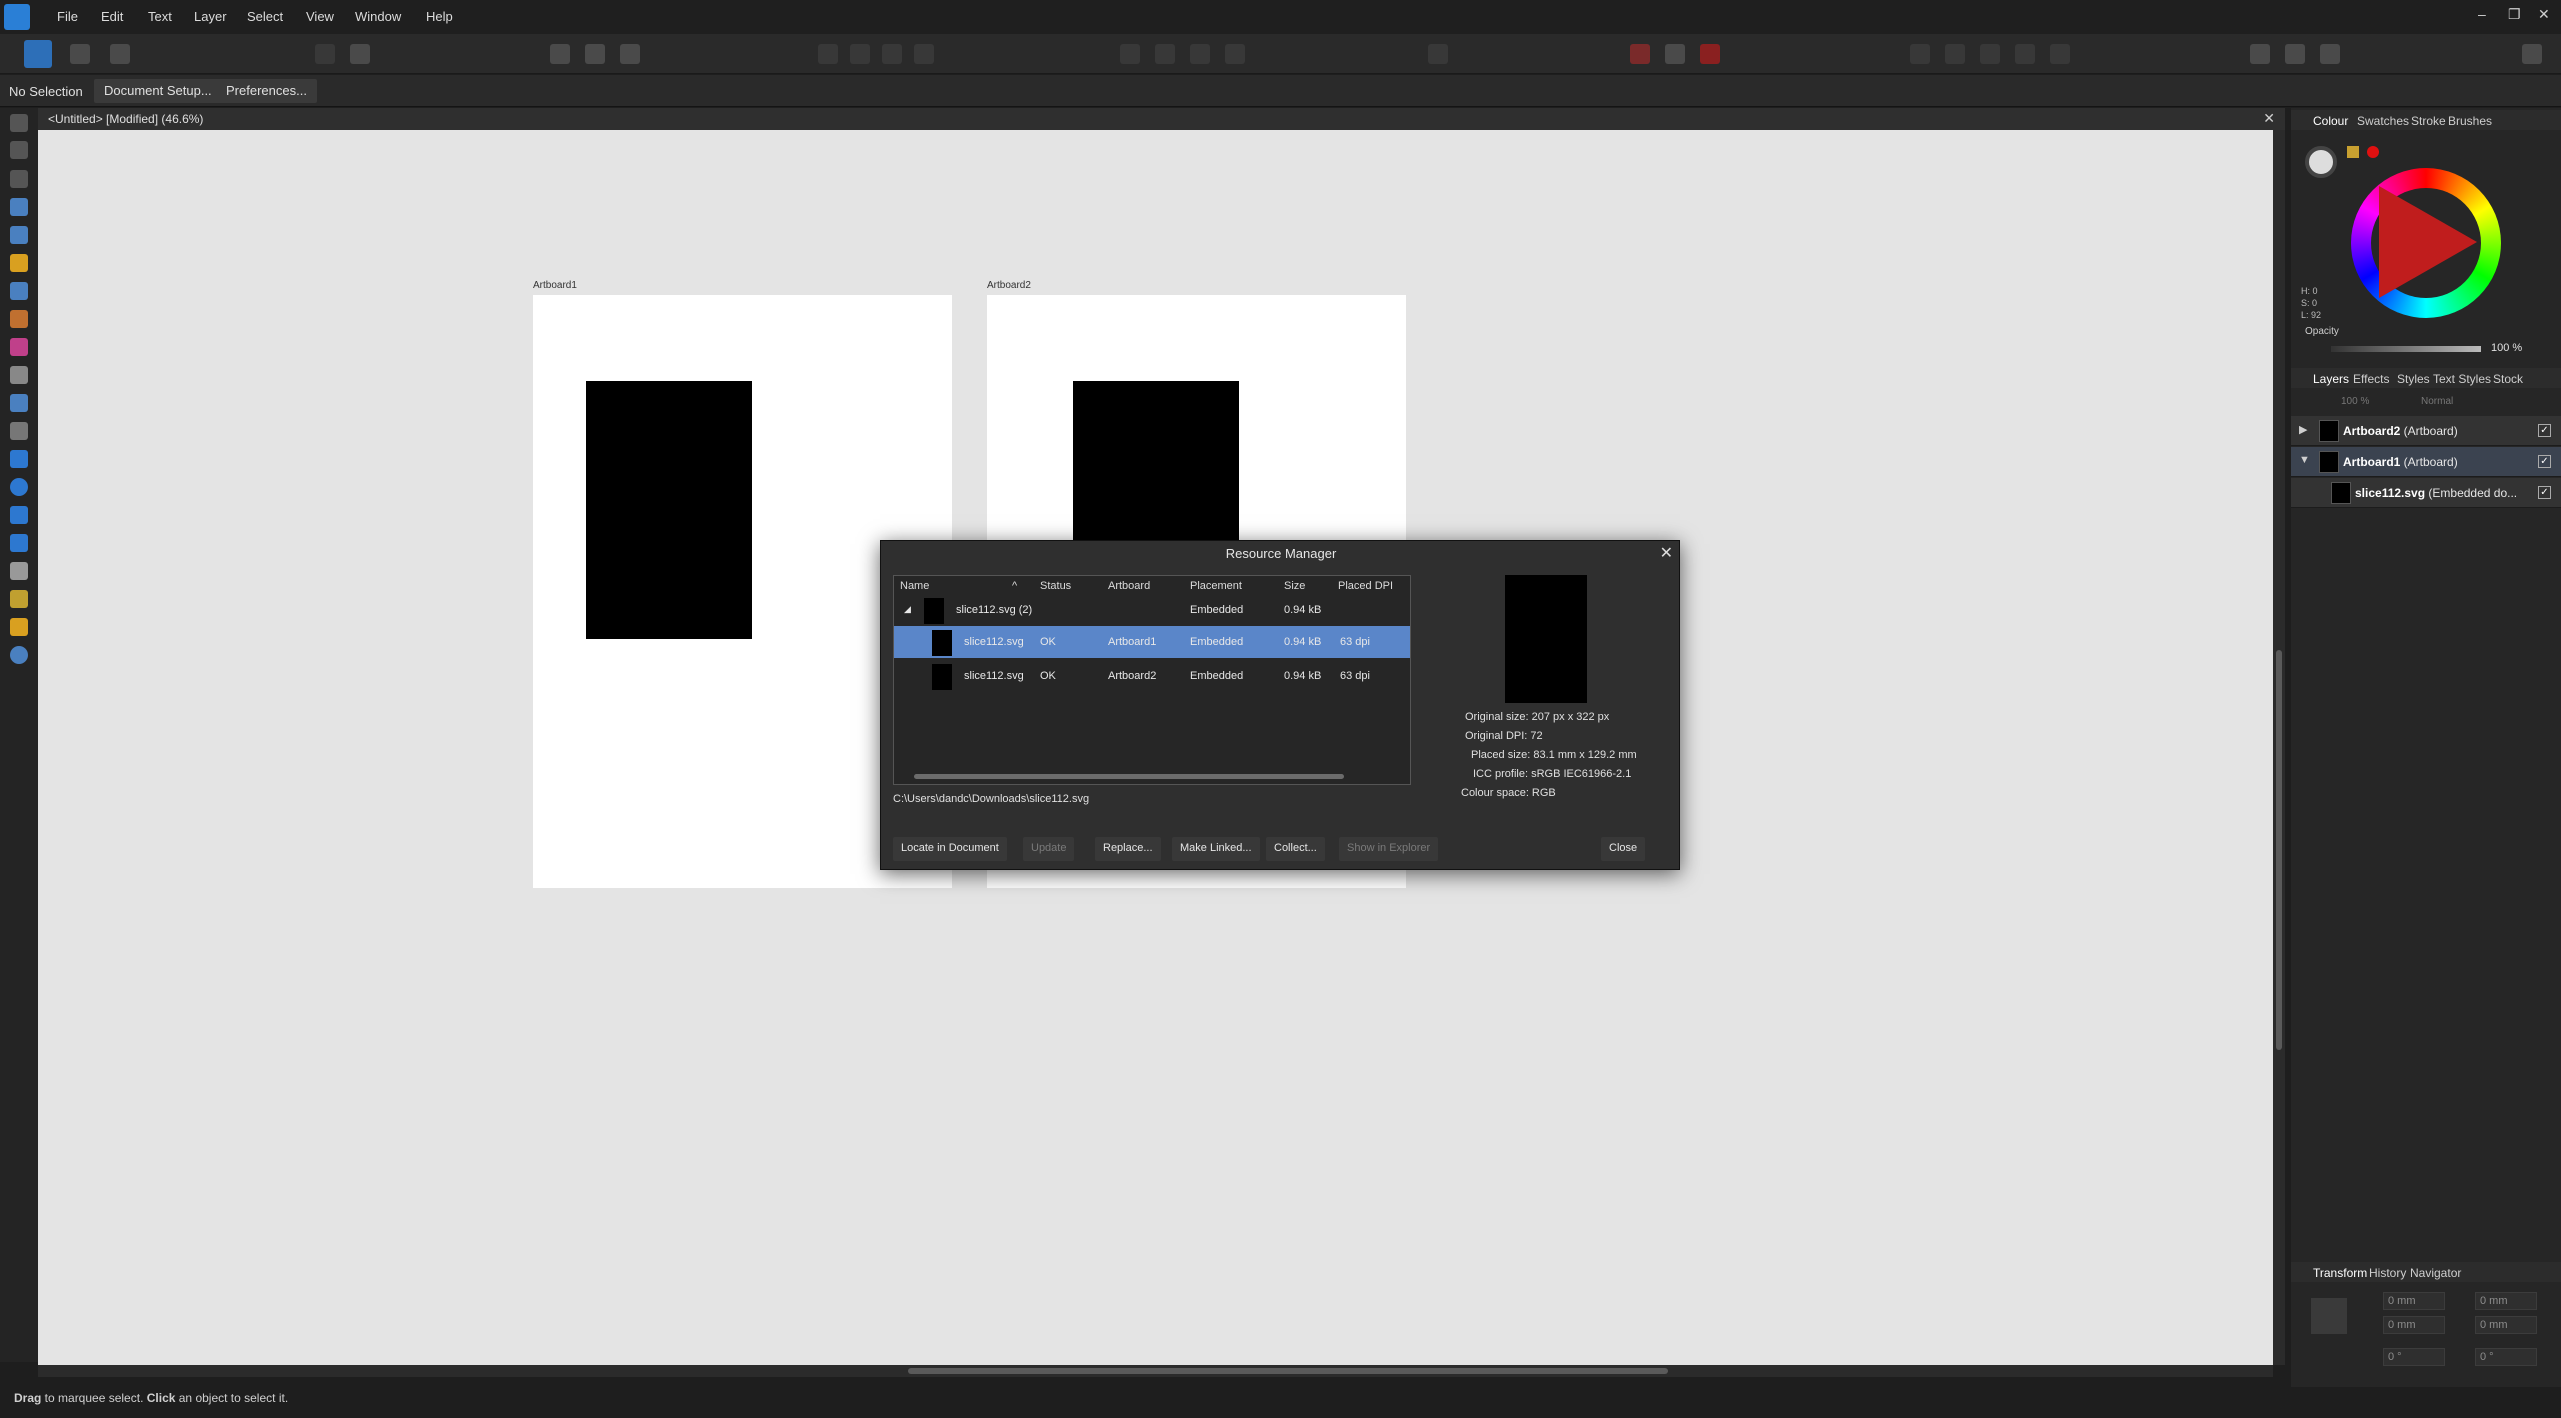 This screenshot has width=2561, height=1418. I want to click on node-tool-icon, so click(19, 179).